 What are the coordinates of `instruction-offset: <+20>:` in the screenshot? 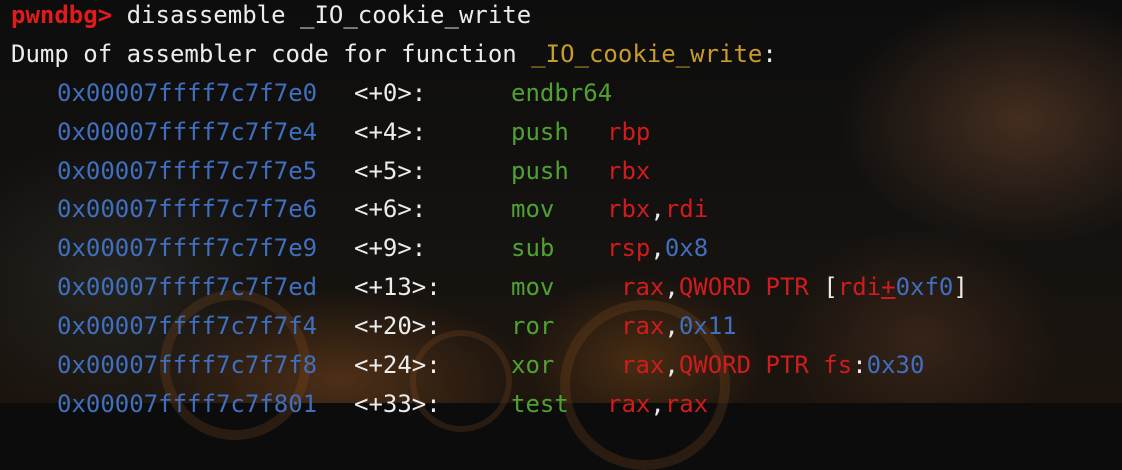 It's located at (397, 326).